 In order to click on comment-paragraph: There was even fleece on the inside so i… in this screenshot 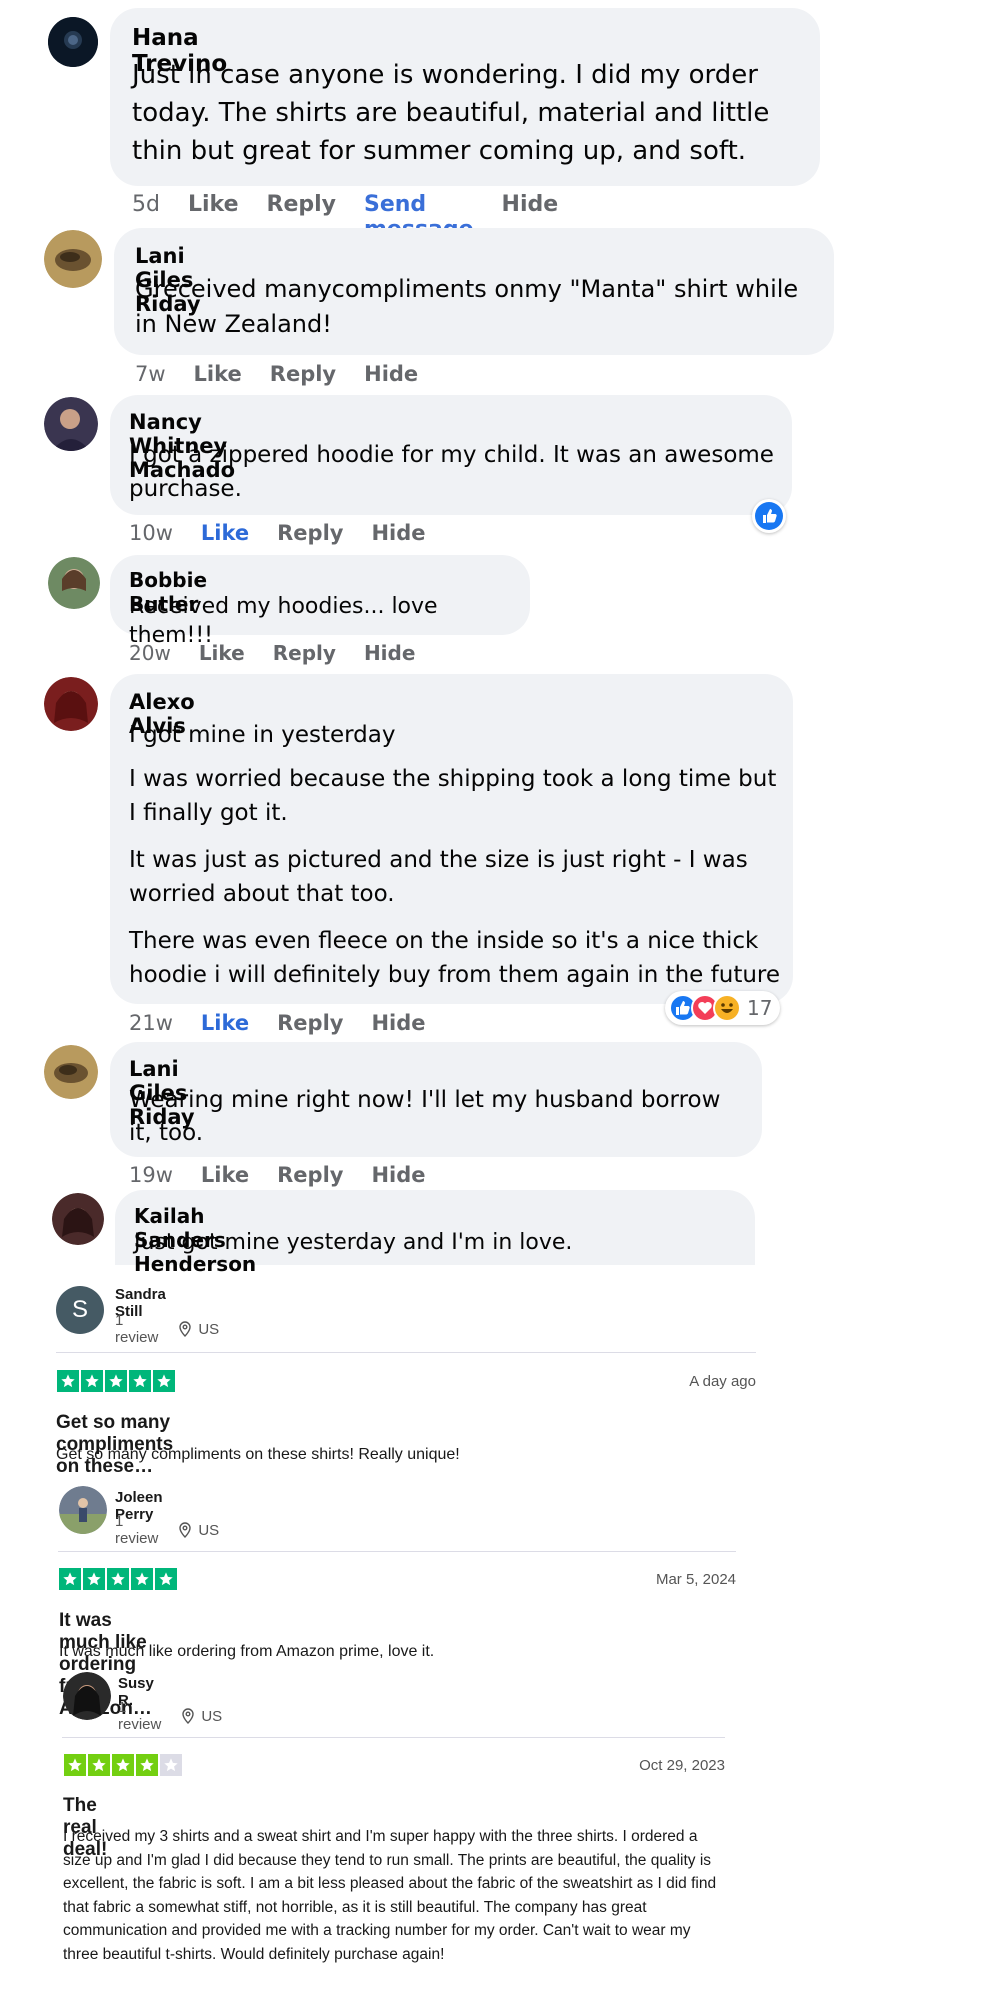, I will do `click(455, 958)`.